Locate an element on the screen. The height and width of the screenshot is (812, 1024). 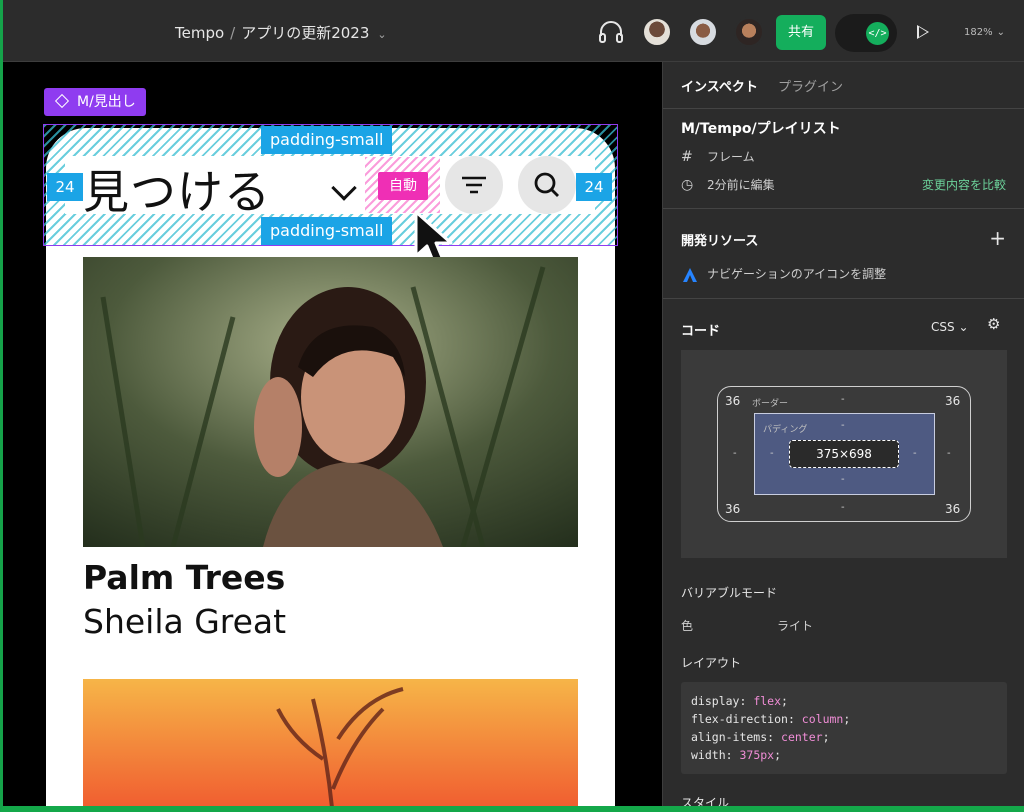
code-line: align-items: center; is located at coordinates (760, 737).